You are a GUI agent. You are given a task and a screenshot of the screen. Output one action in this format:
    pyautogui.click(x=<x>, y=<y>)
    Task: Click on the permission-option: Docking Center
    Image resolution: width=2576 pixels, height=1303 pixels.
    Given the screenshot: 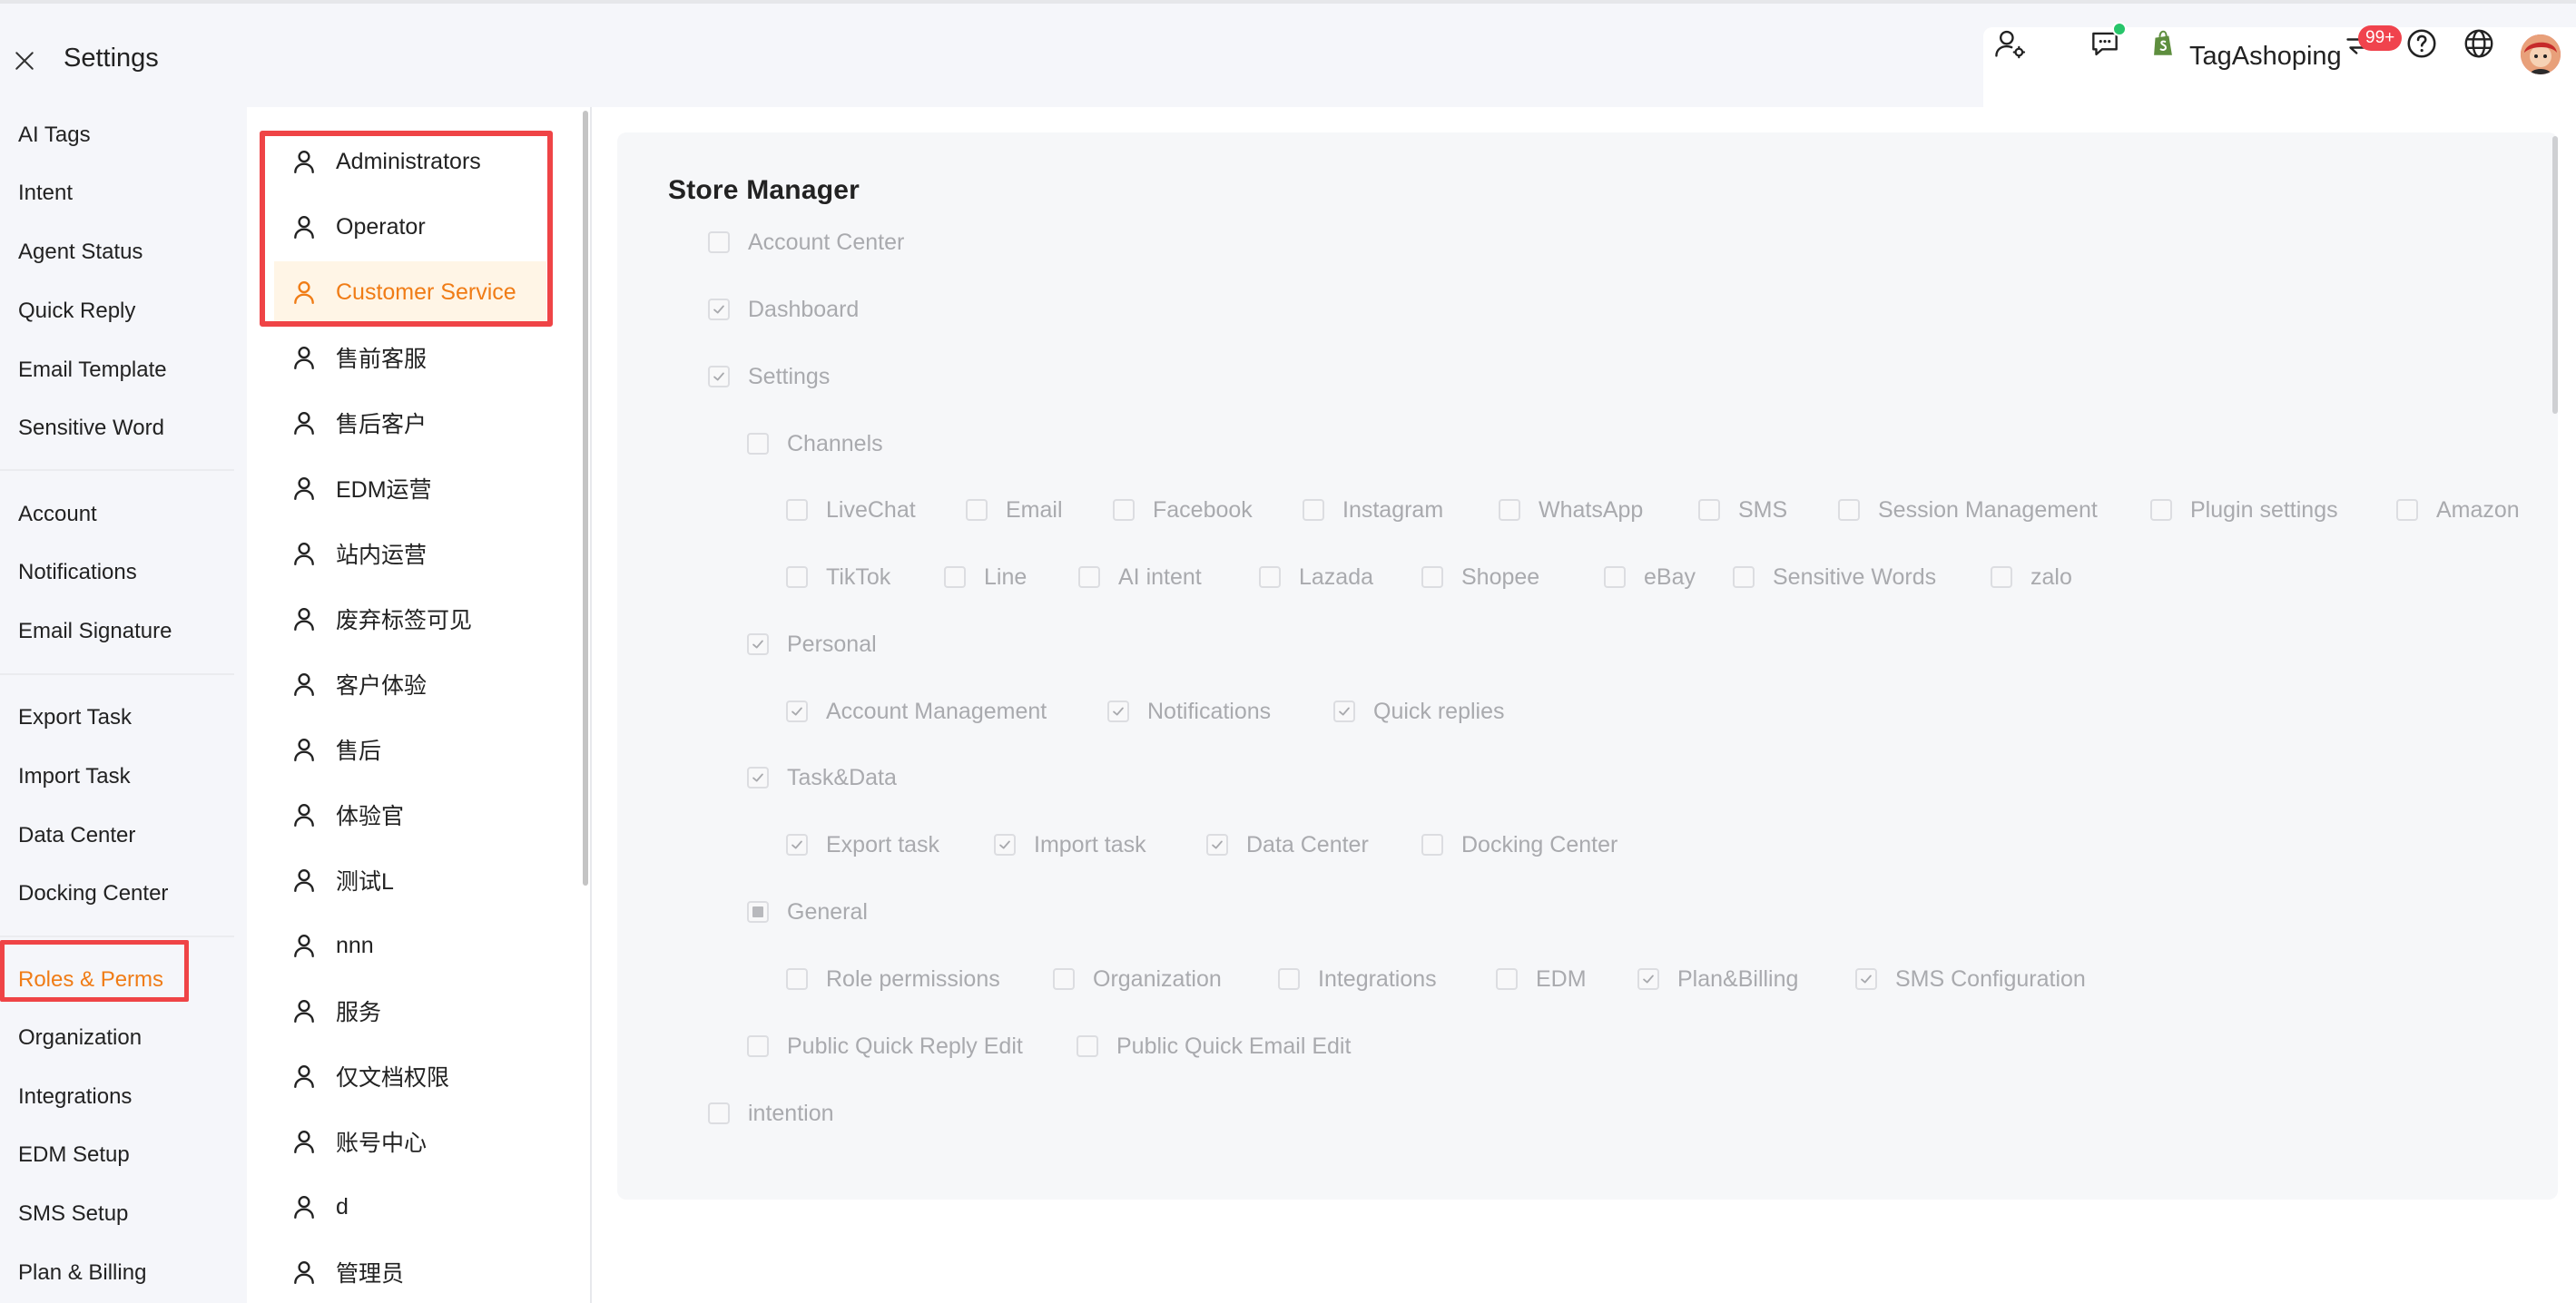 What is the action you would take?
    pyautogui.click(x=1519, y=844)
    